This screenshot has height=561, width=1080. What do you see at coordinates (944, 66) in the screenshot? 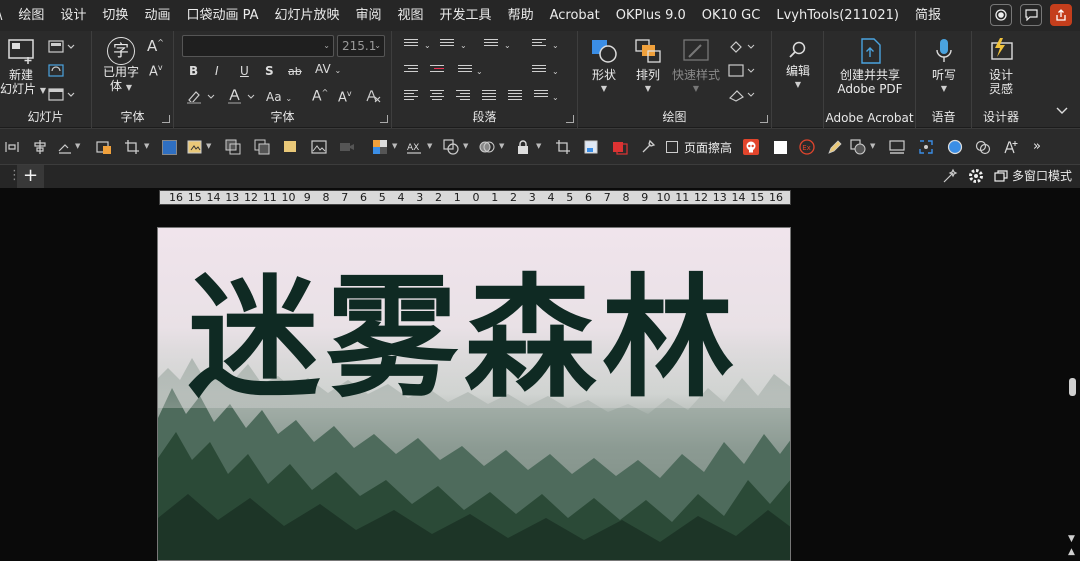
I see `dictate-button: 听写 ▼` at bounding box center [944, 66].